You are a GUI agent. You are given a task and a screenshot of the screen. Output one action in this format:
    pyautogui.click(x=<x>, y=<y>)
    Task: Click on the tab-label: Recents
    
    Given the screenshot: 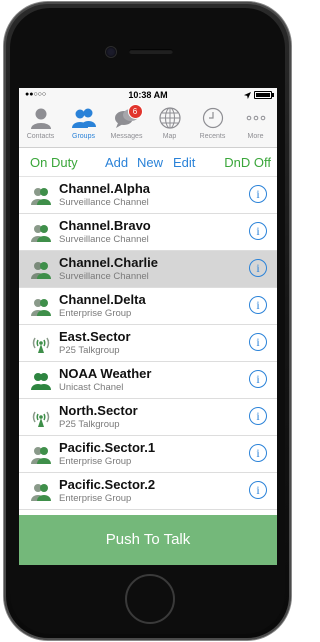 What is the action you would take?
    pyautogui.click(x=212, y=136)
    